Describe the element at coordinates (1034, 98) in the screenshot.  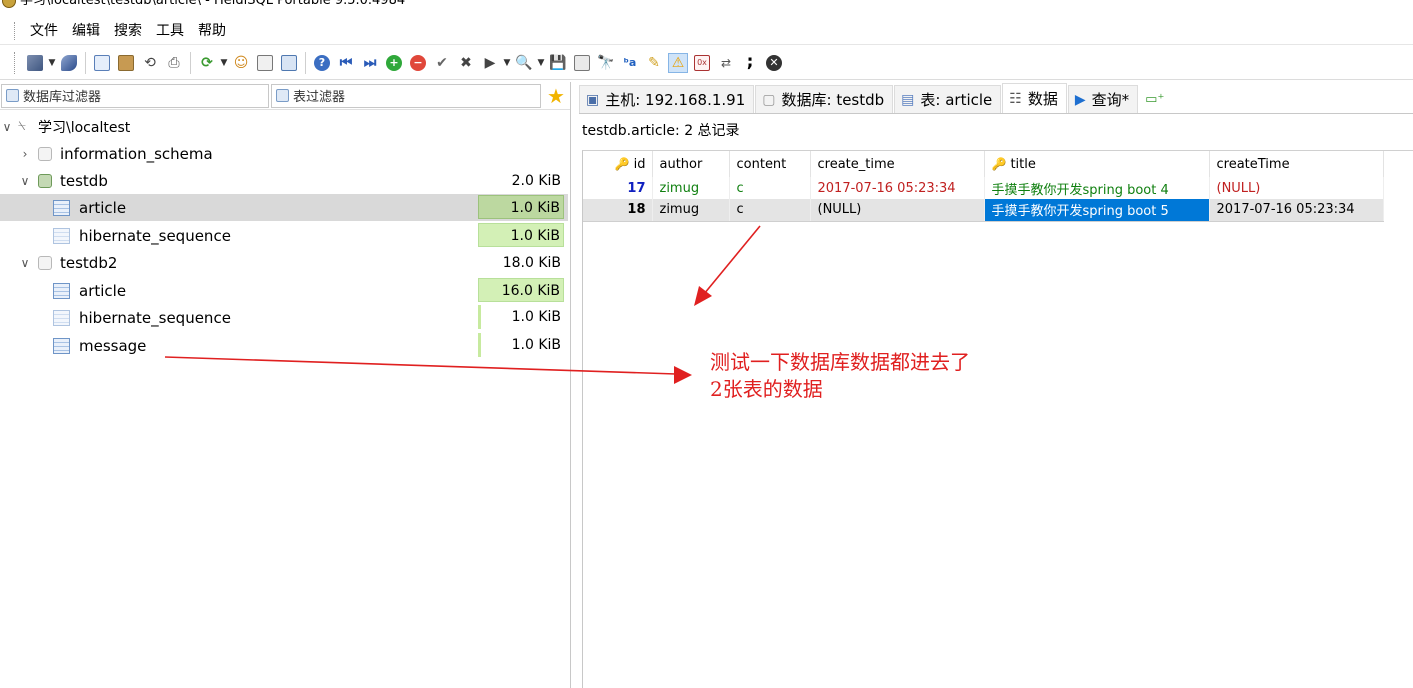
I see `tab-data: ☷ 数据` at that location.